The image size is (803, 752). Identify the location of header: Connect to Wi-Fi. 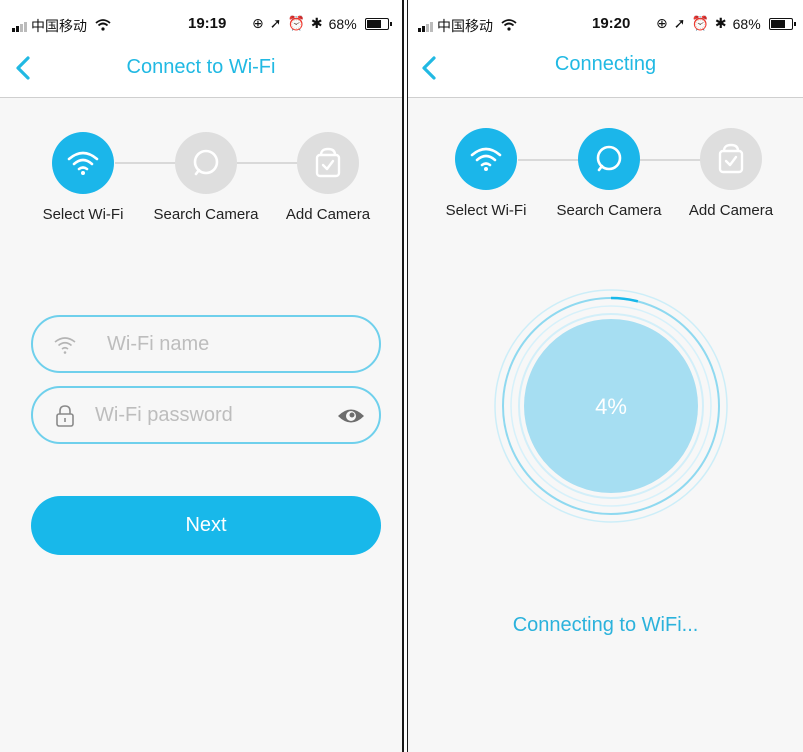
(201, 68).